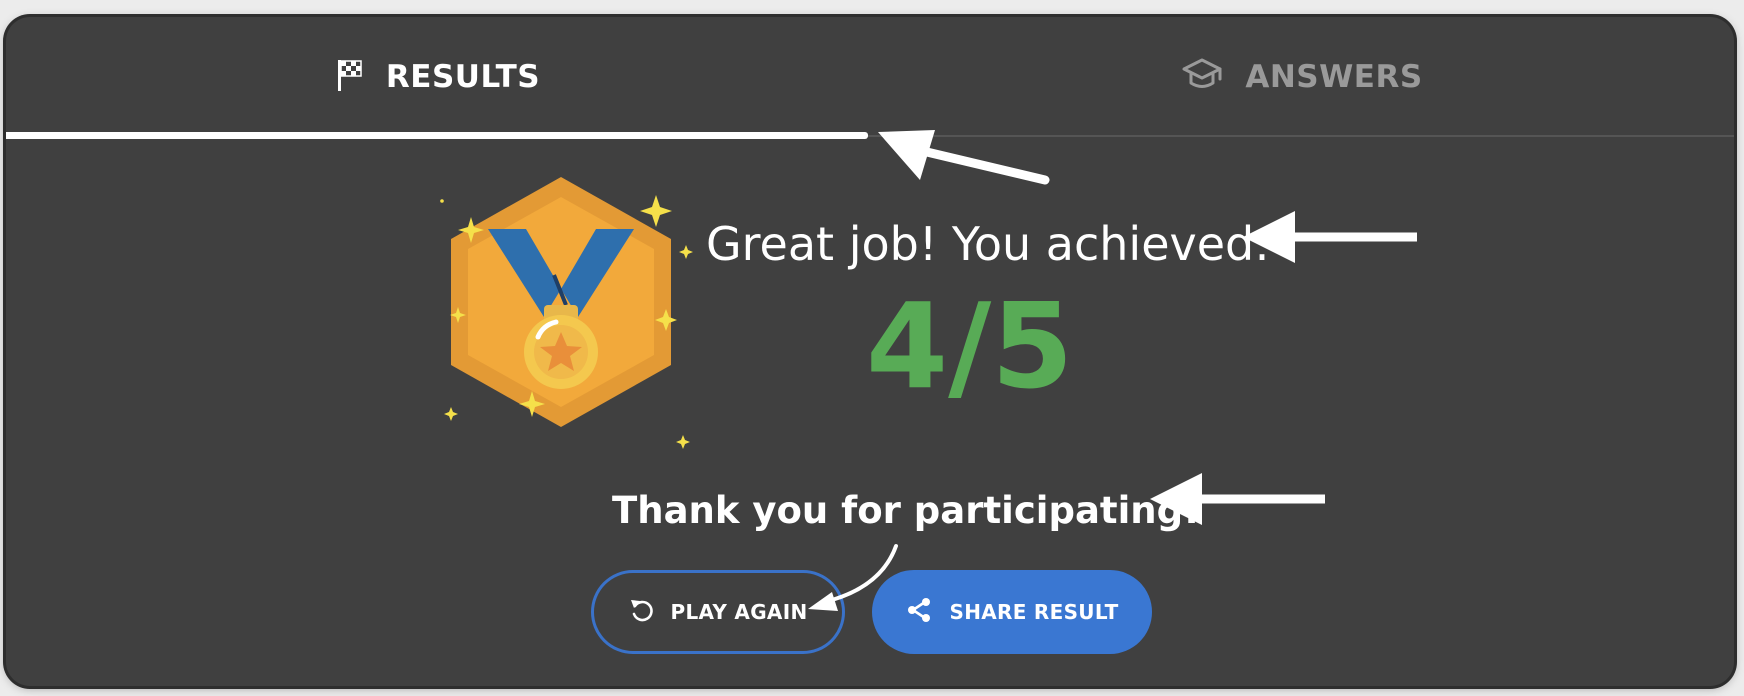 The height and width of the screenshot is (696, 1744). I want to click on share-result-button: SHARE RESULT, so click(1012, 612).